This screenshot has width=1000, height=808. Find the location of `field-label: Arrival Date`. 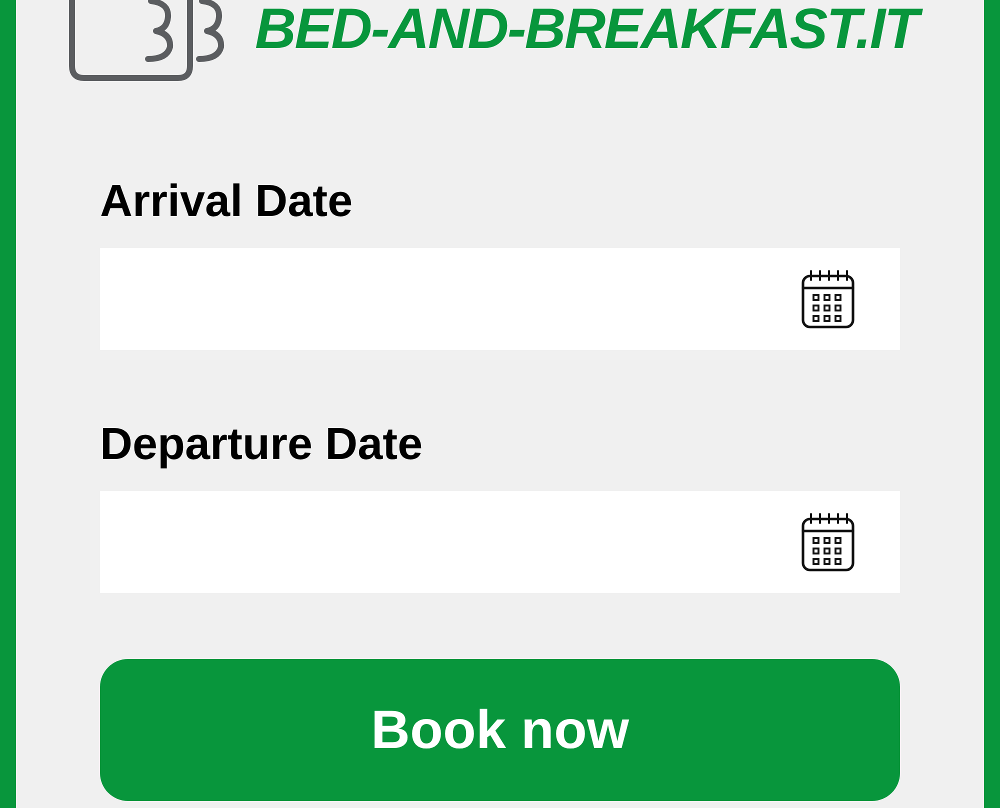

field-label: Arrival Date is located at coordinates (226, 201).